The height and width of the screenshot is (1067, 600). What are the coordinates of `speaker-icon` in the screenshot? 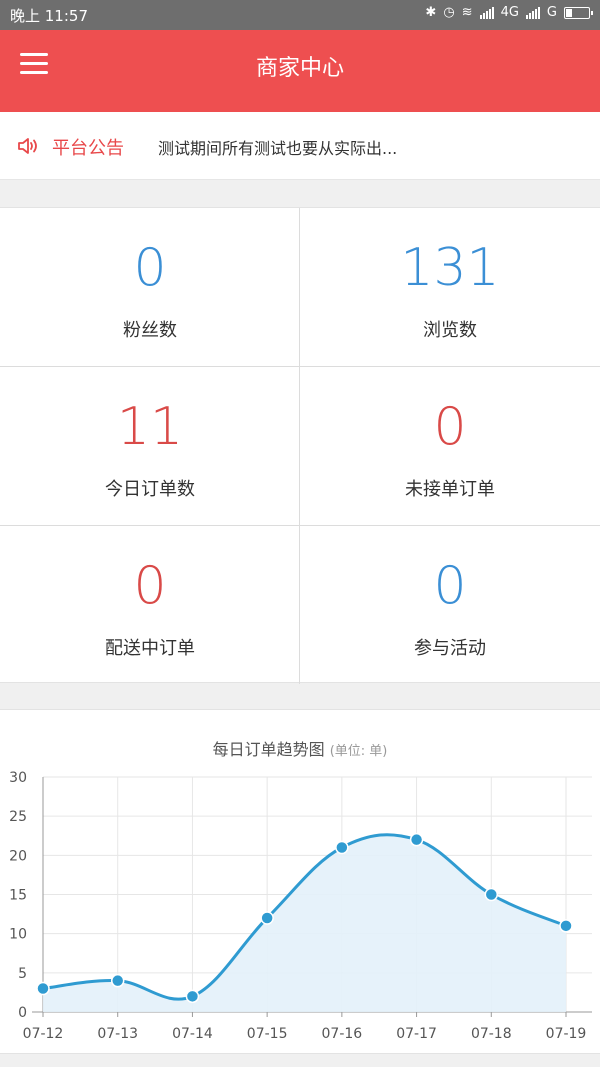 It's located at (29, 148).